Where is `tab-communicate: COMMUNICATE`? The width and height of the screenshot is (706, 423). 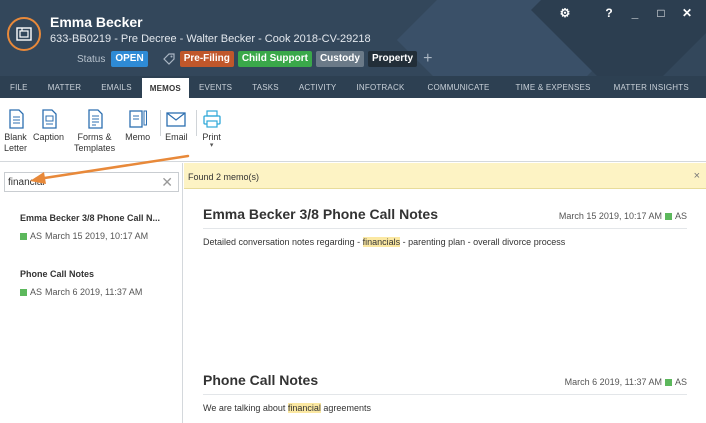
tab-communicate: COMMUNICATE is located at coordinates (458, 87).